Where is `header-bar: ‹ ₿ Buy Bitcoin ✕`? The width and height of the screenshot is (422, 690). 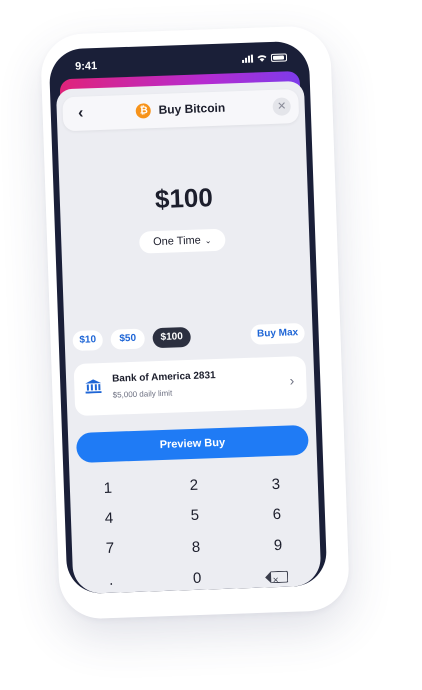
header-bar: ‹ ₿ Buy Bitcoin ✕ is located at coordinates (181, 110).